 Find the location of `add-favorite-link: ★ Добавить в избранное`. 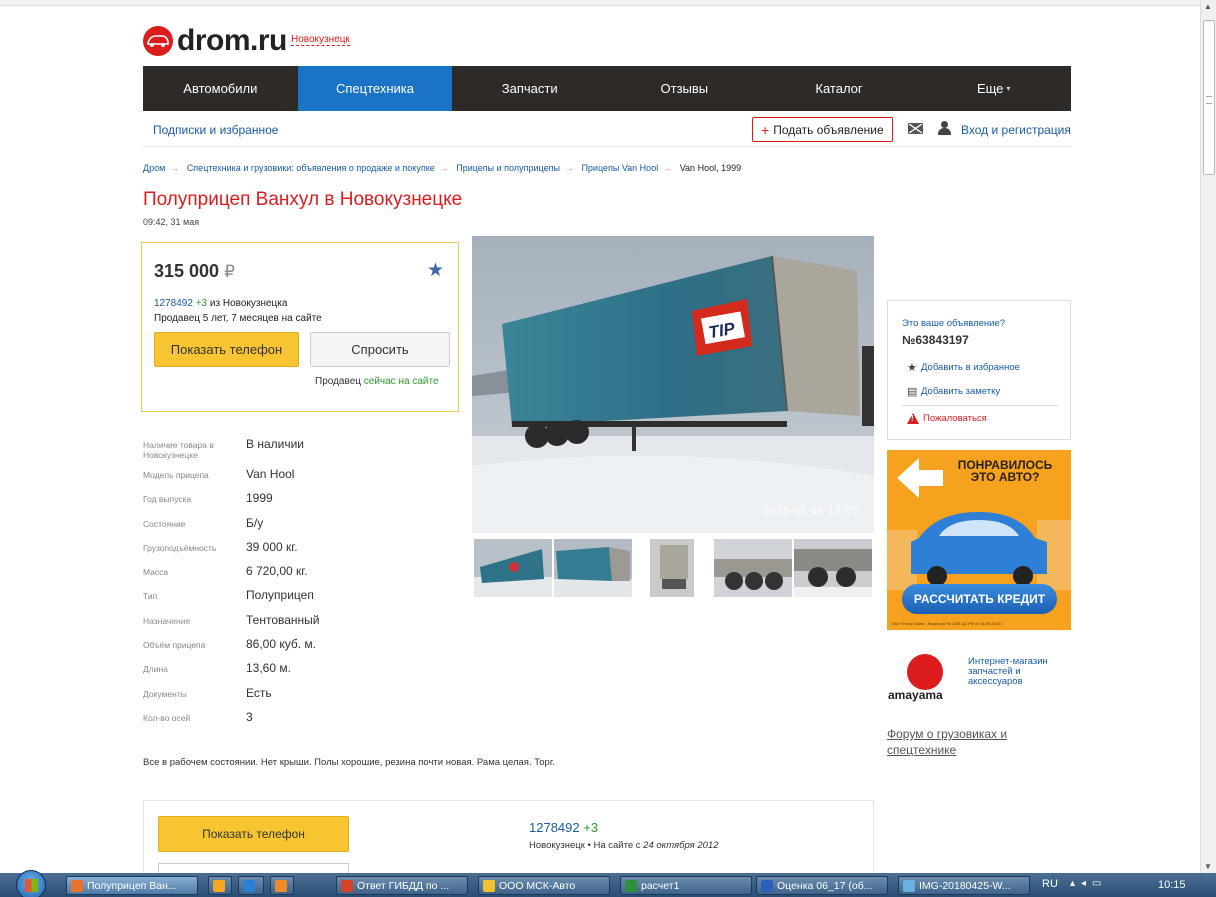

add-favorite-link: ★ Добавить в избранное is located at coordinates (963, 367).